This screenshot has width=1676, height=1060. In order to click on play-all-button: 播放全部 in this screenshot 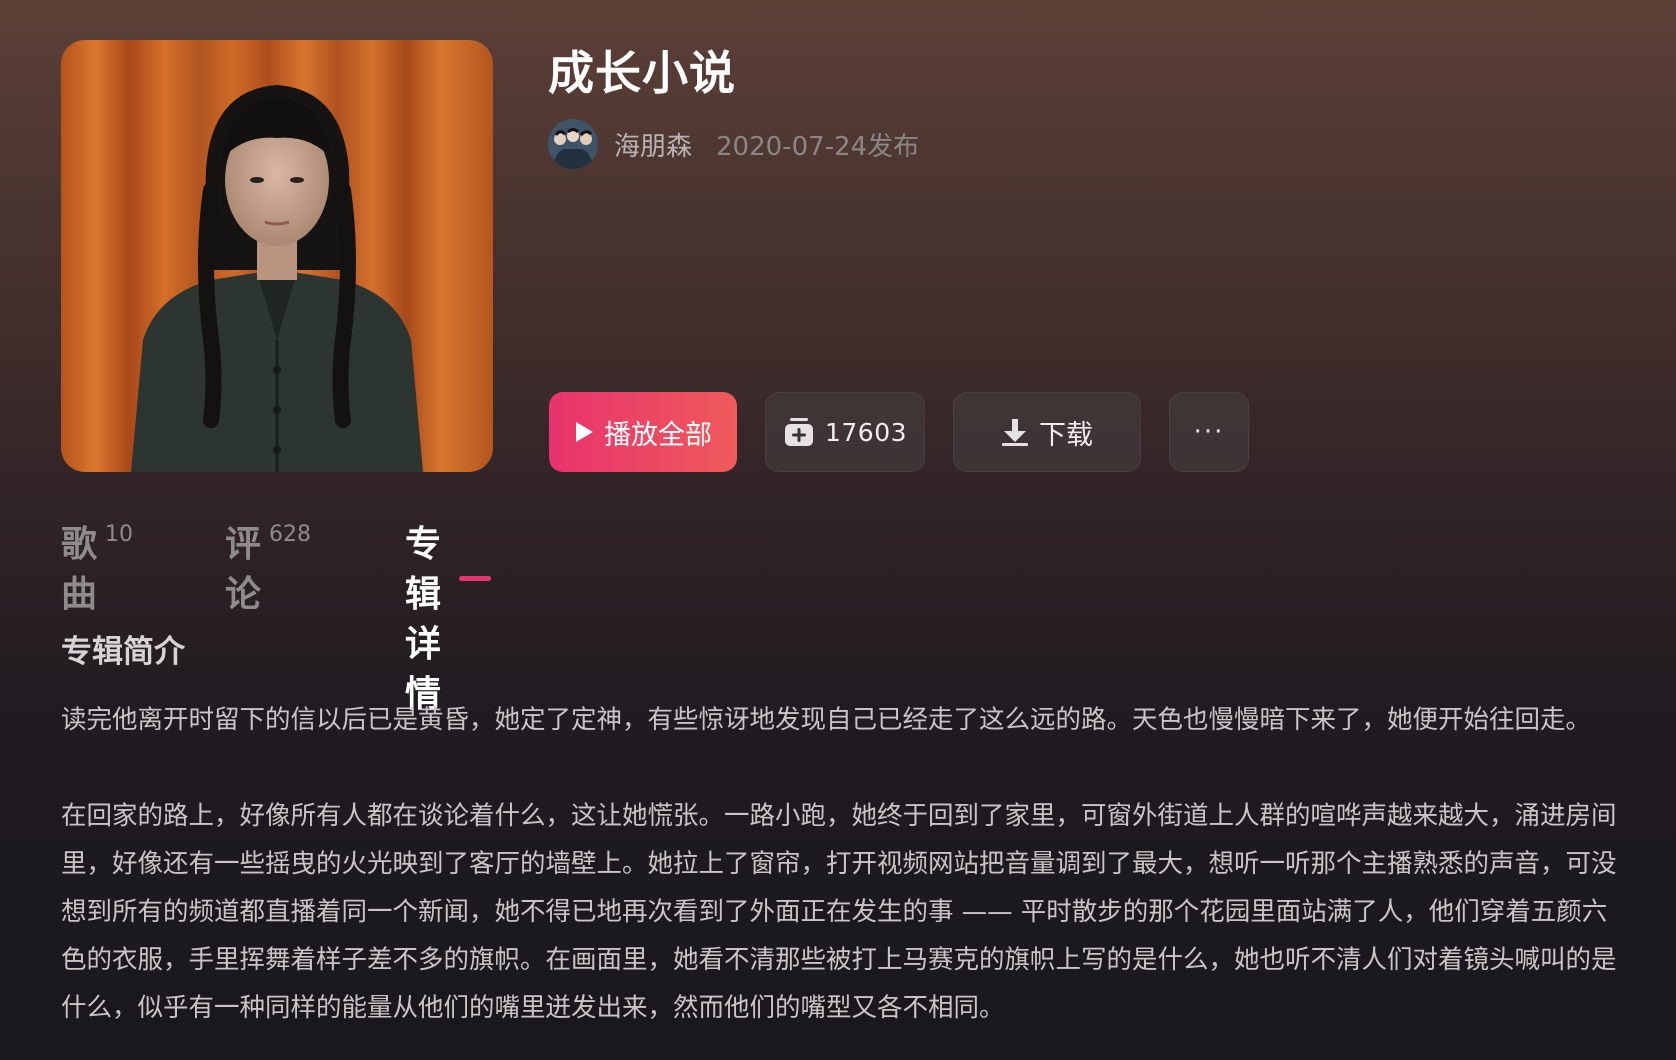, I will do `click(643, 432)`.